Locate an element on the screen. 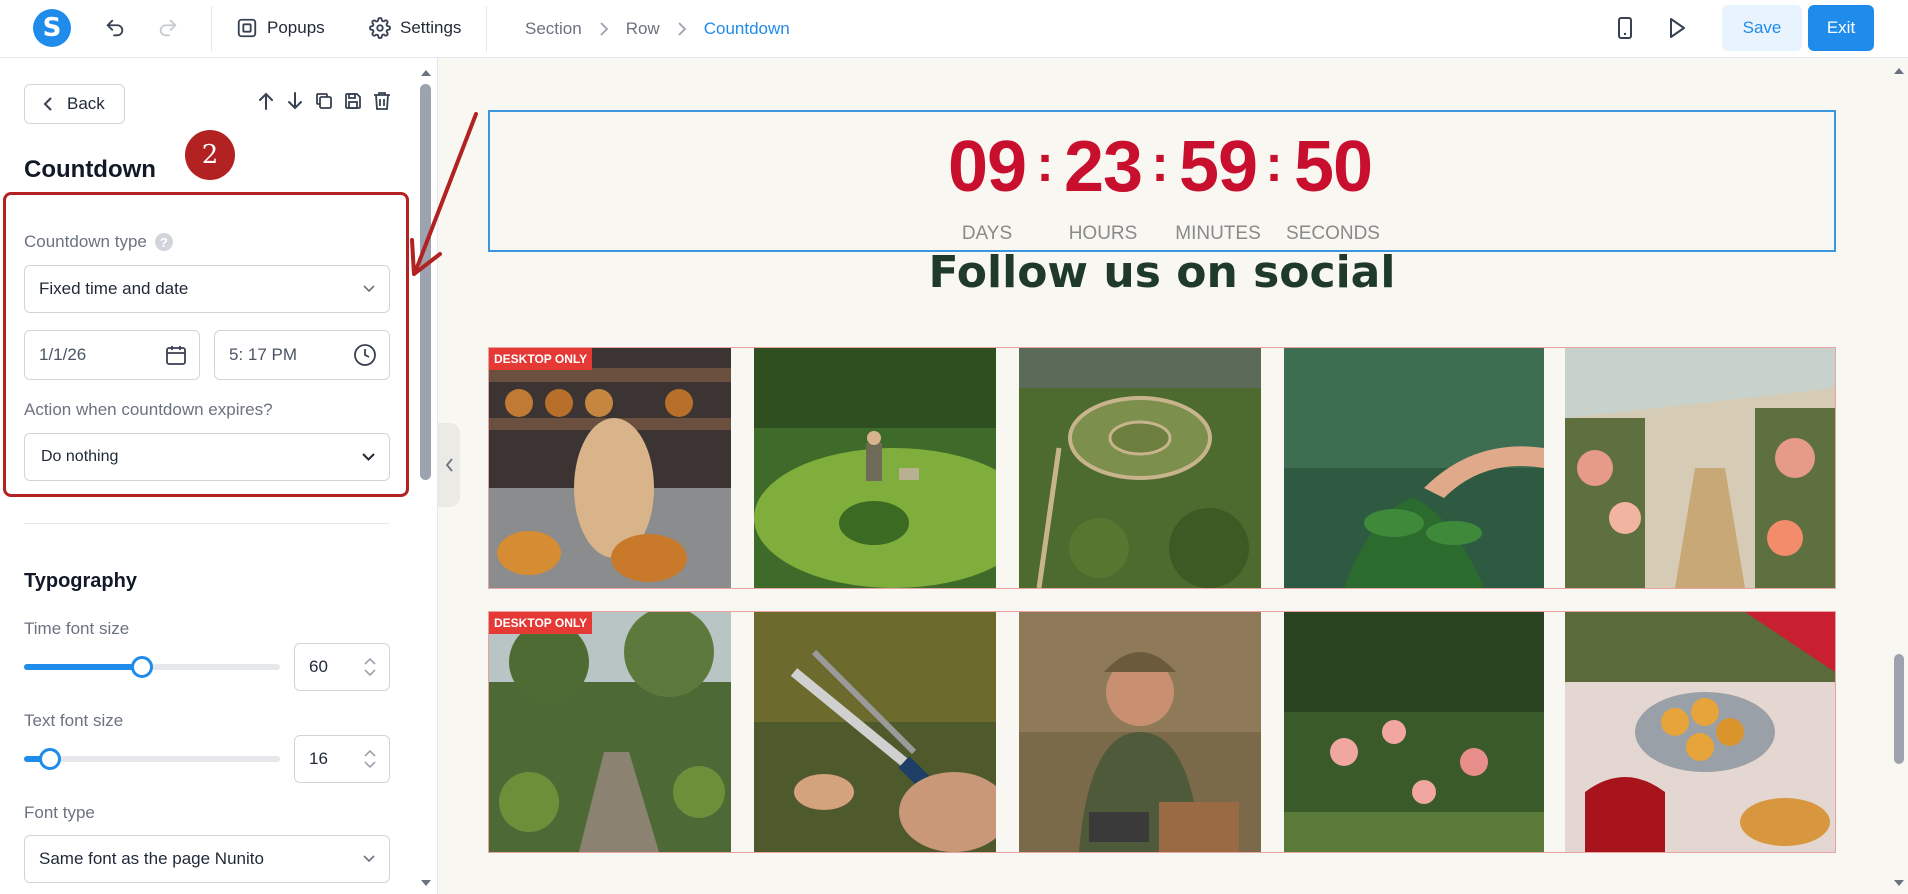  popups-label: Popups is located at coordinates (296, 27).